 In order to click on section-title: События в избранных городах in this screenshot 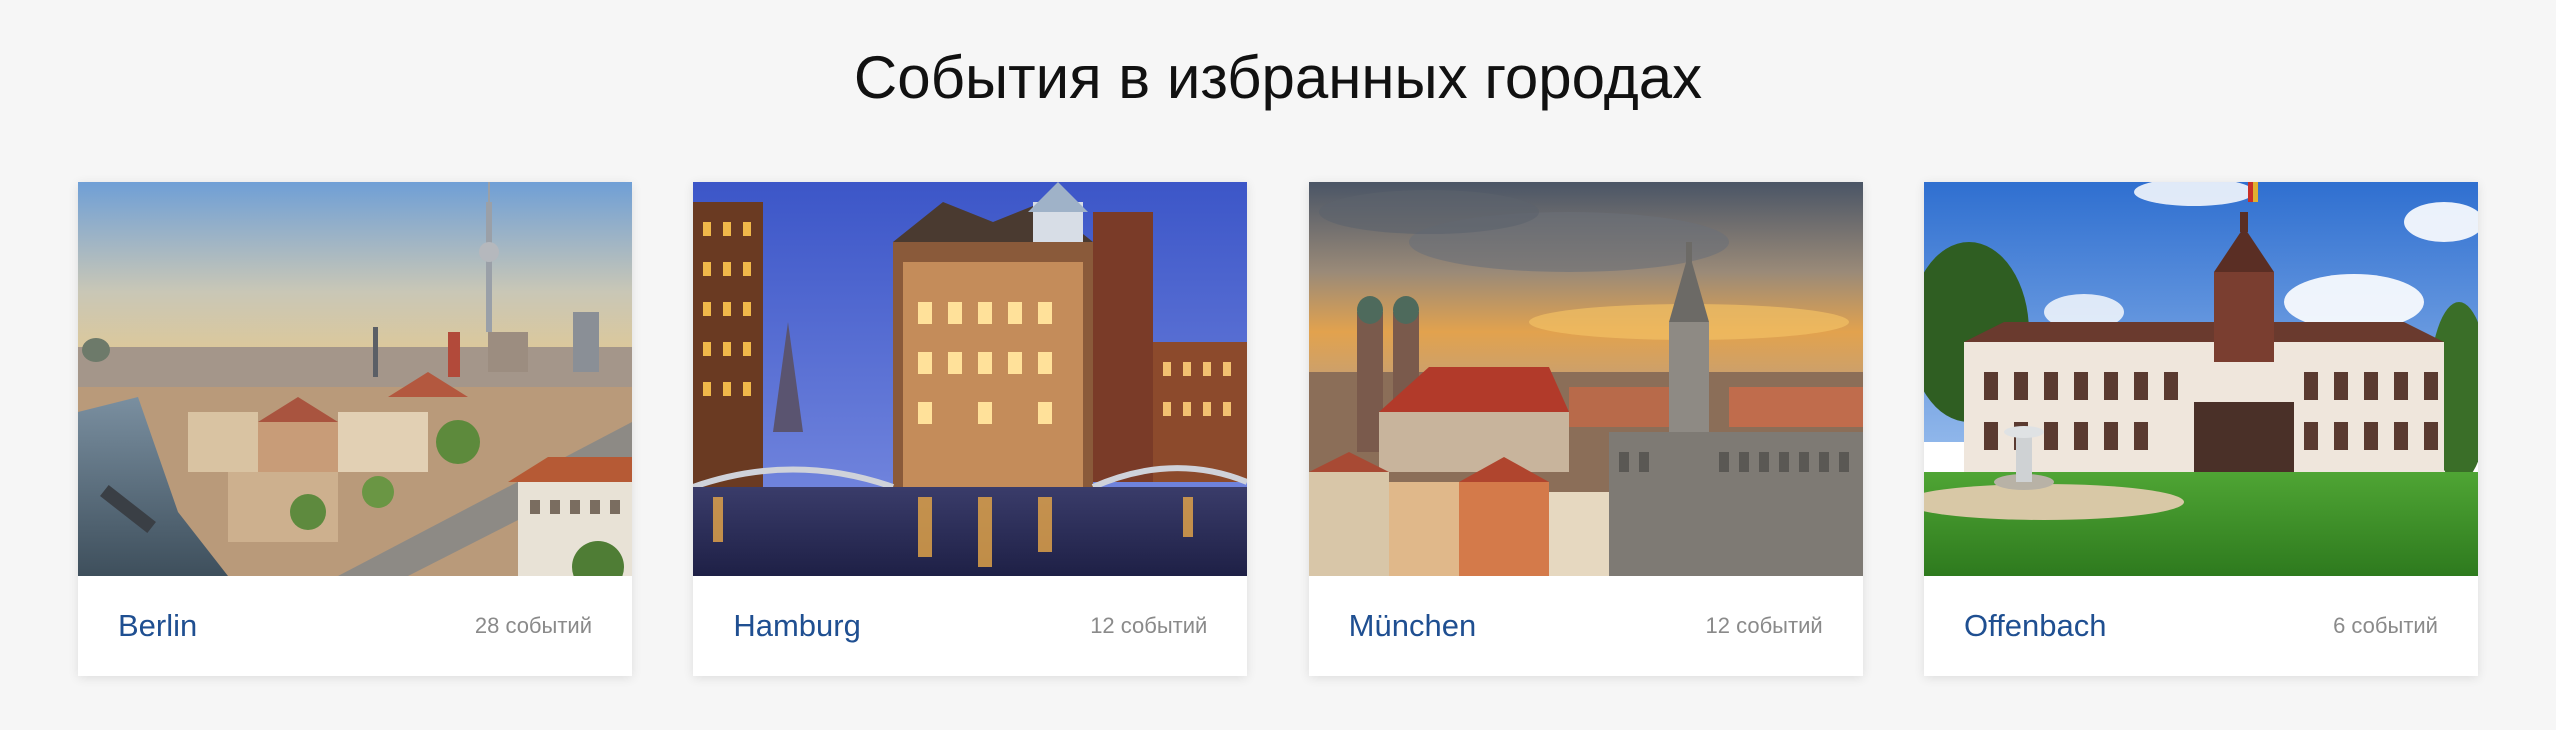, I will do `click(1278, 77)`.